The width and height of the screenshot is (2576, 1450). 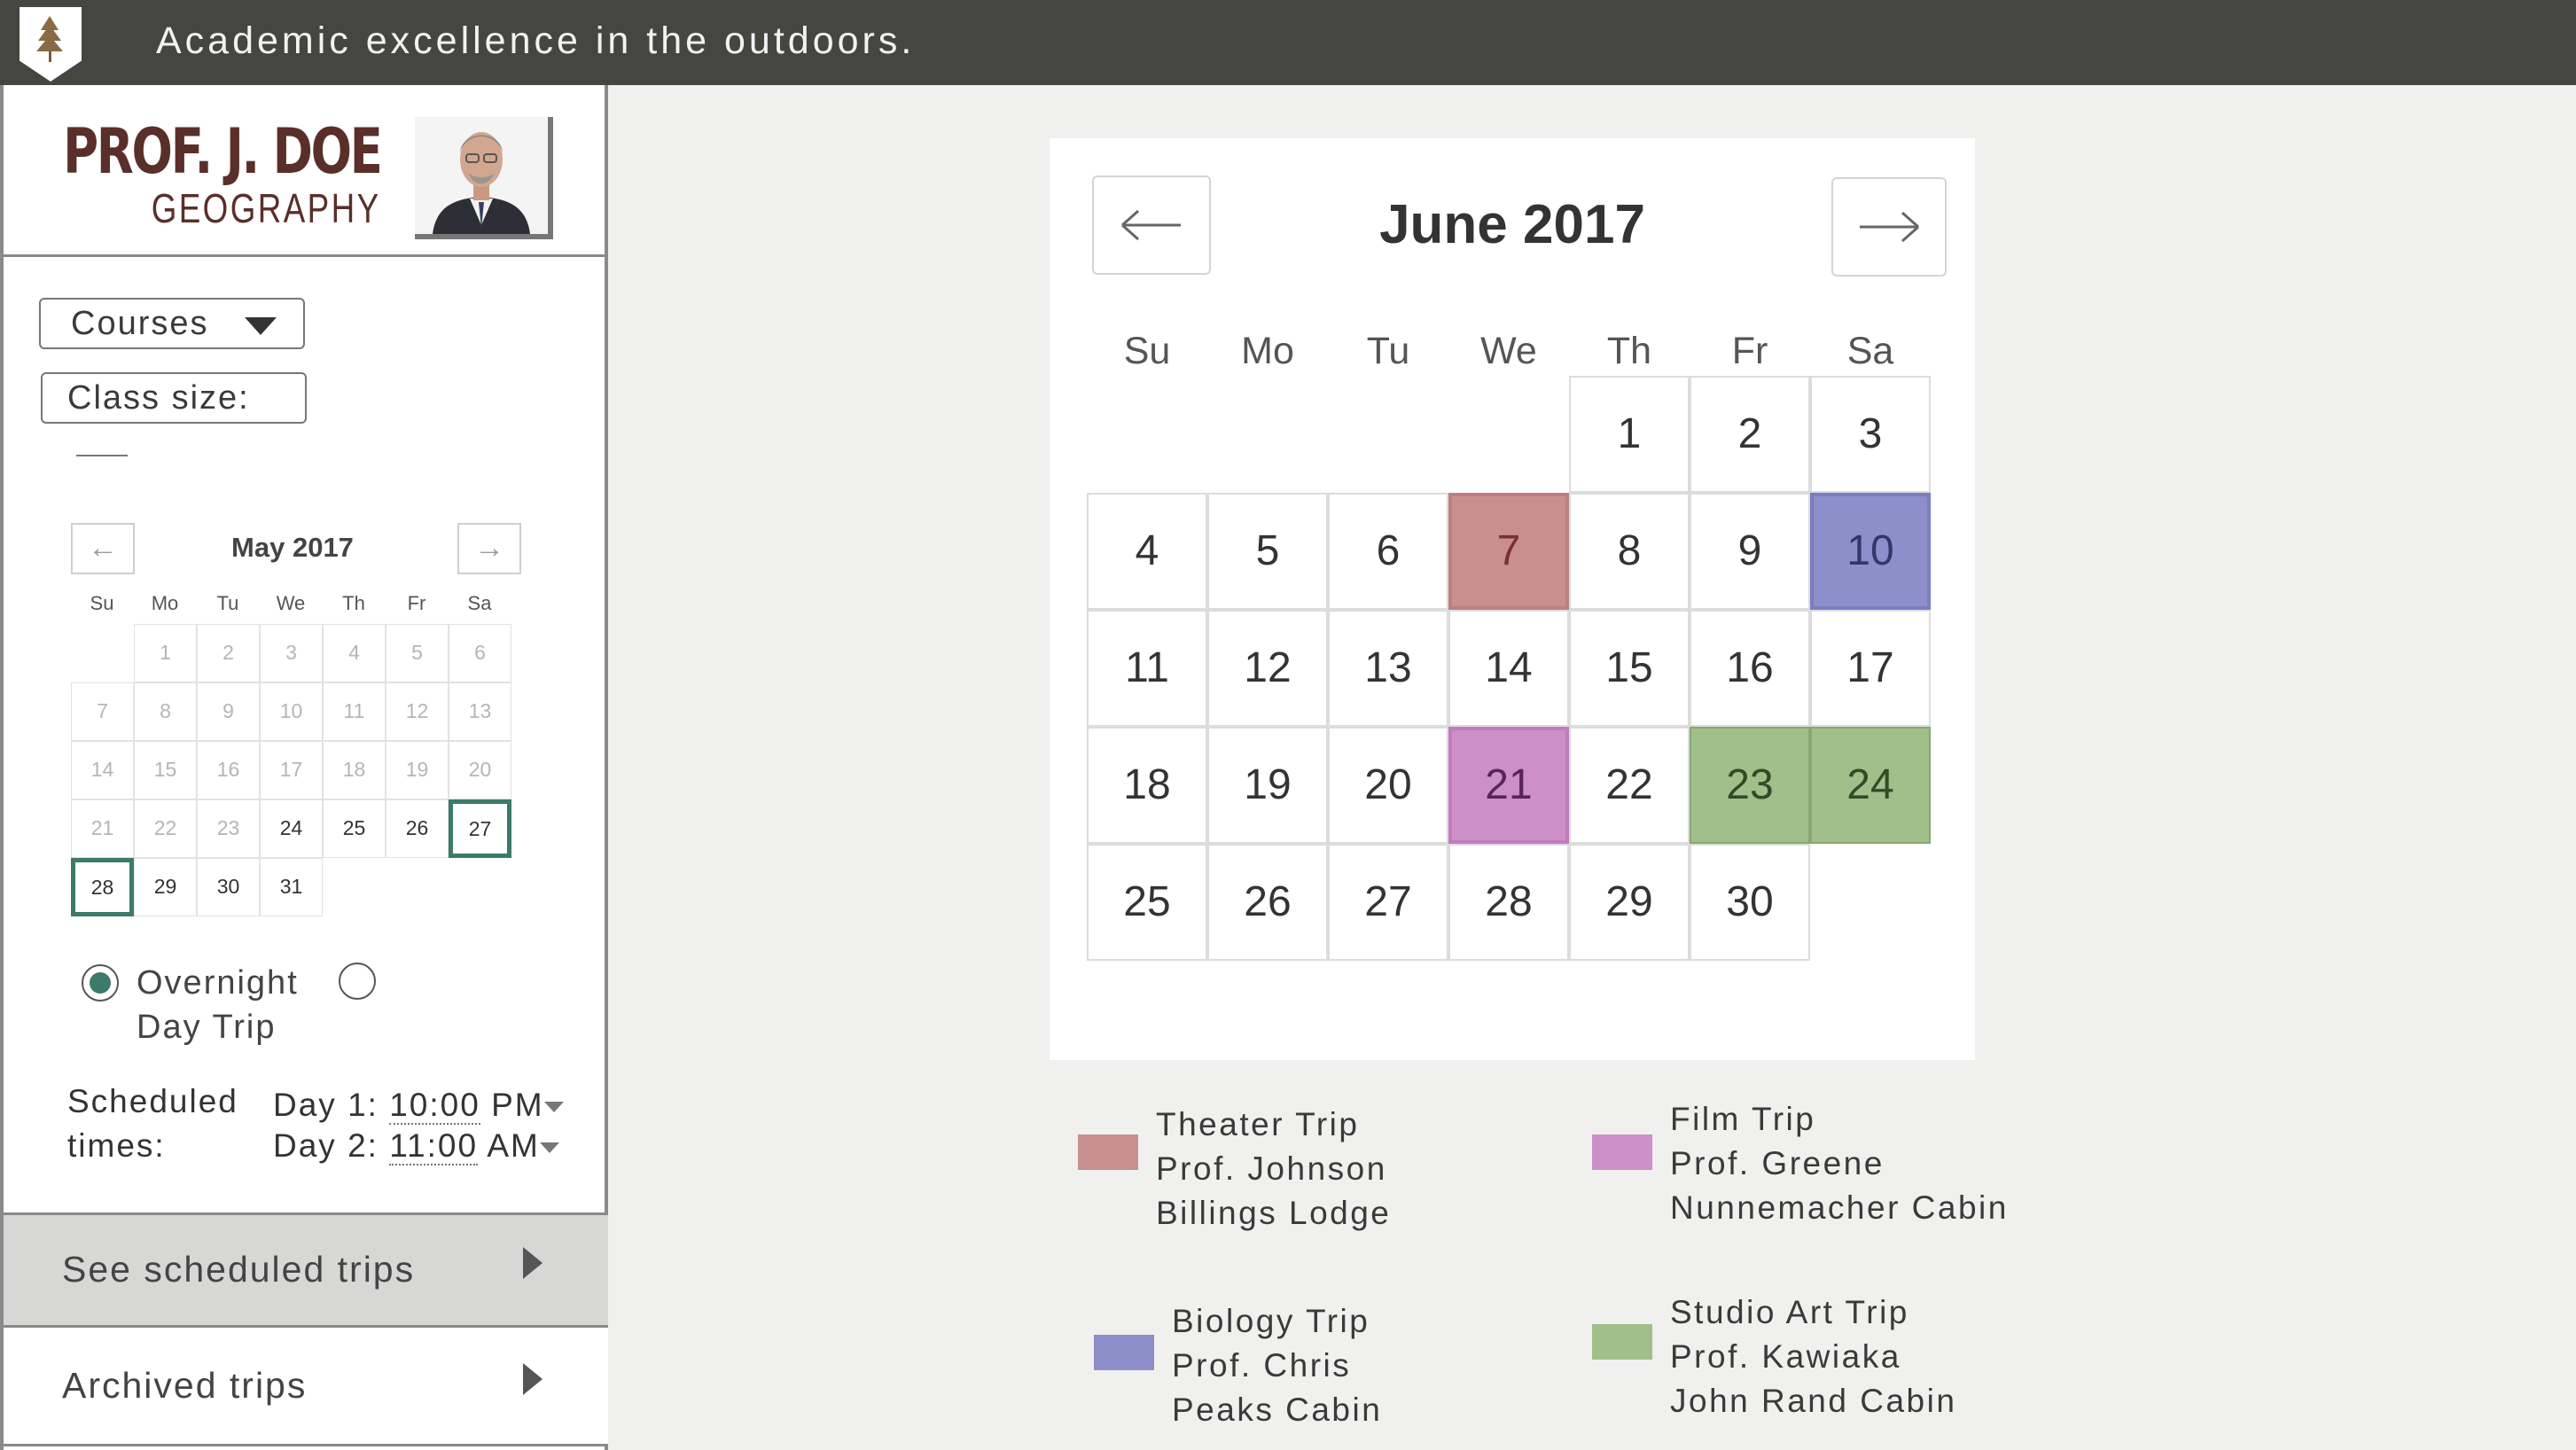 What do you see at coordinates (1870, 668) in the screenshot?
I see `calendar-day: 17` at bounding box center [1870, 668].